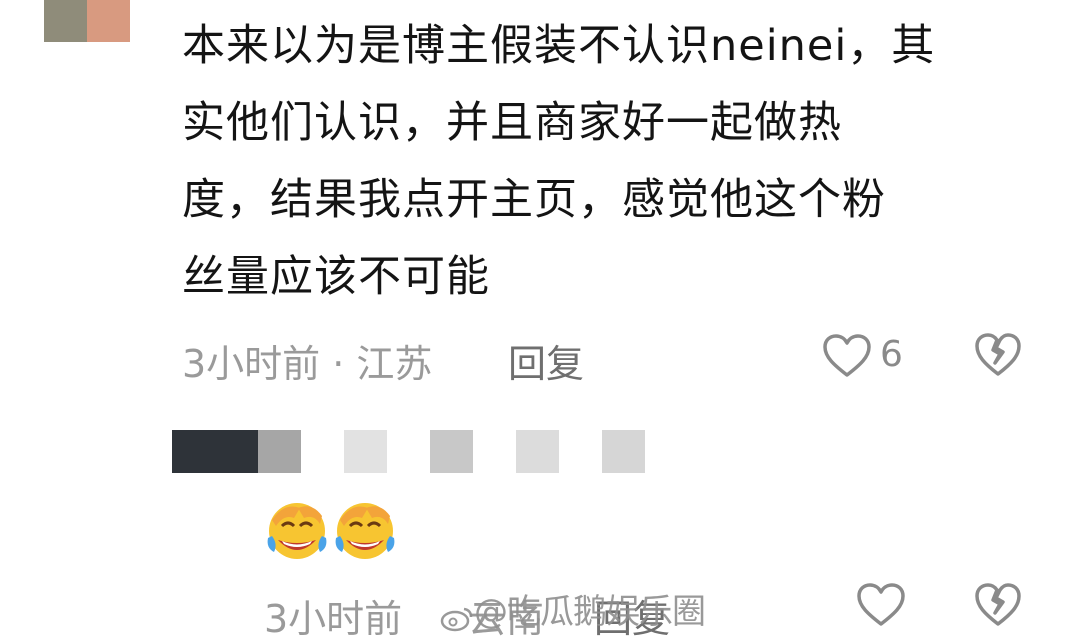  What do you see at coordinates (65, 21) in the screenshot?
I see `avatar-block-left` at bounding box center [65, 21].